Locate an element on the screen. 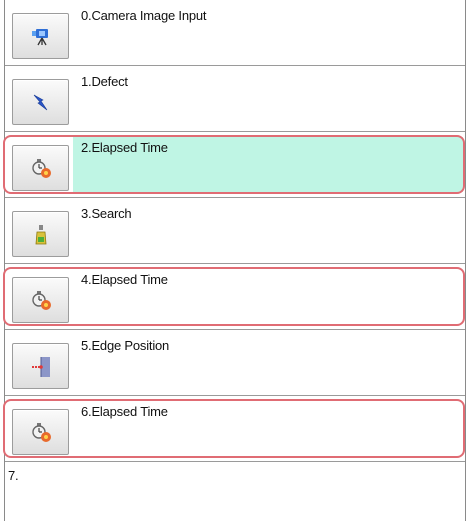 The height and width of the screenshot is (521, 467). list-item-search: 3.Search is located at coordinates (235, 231).